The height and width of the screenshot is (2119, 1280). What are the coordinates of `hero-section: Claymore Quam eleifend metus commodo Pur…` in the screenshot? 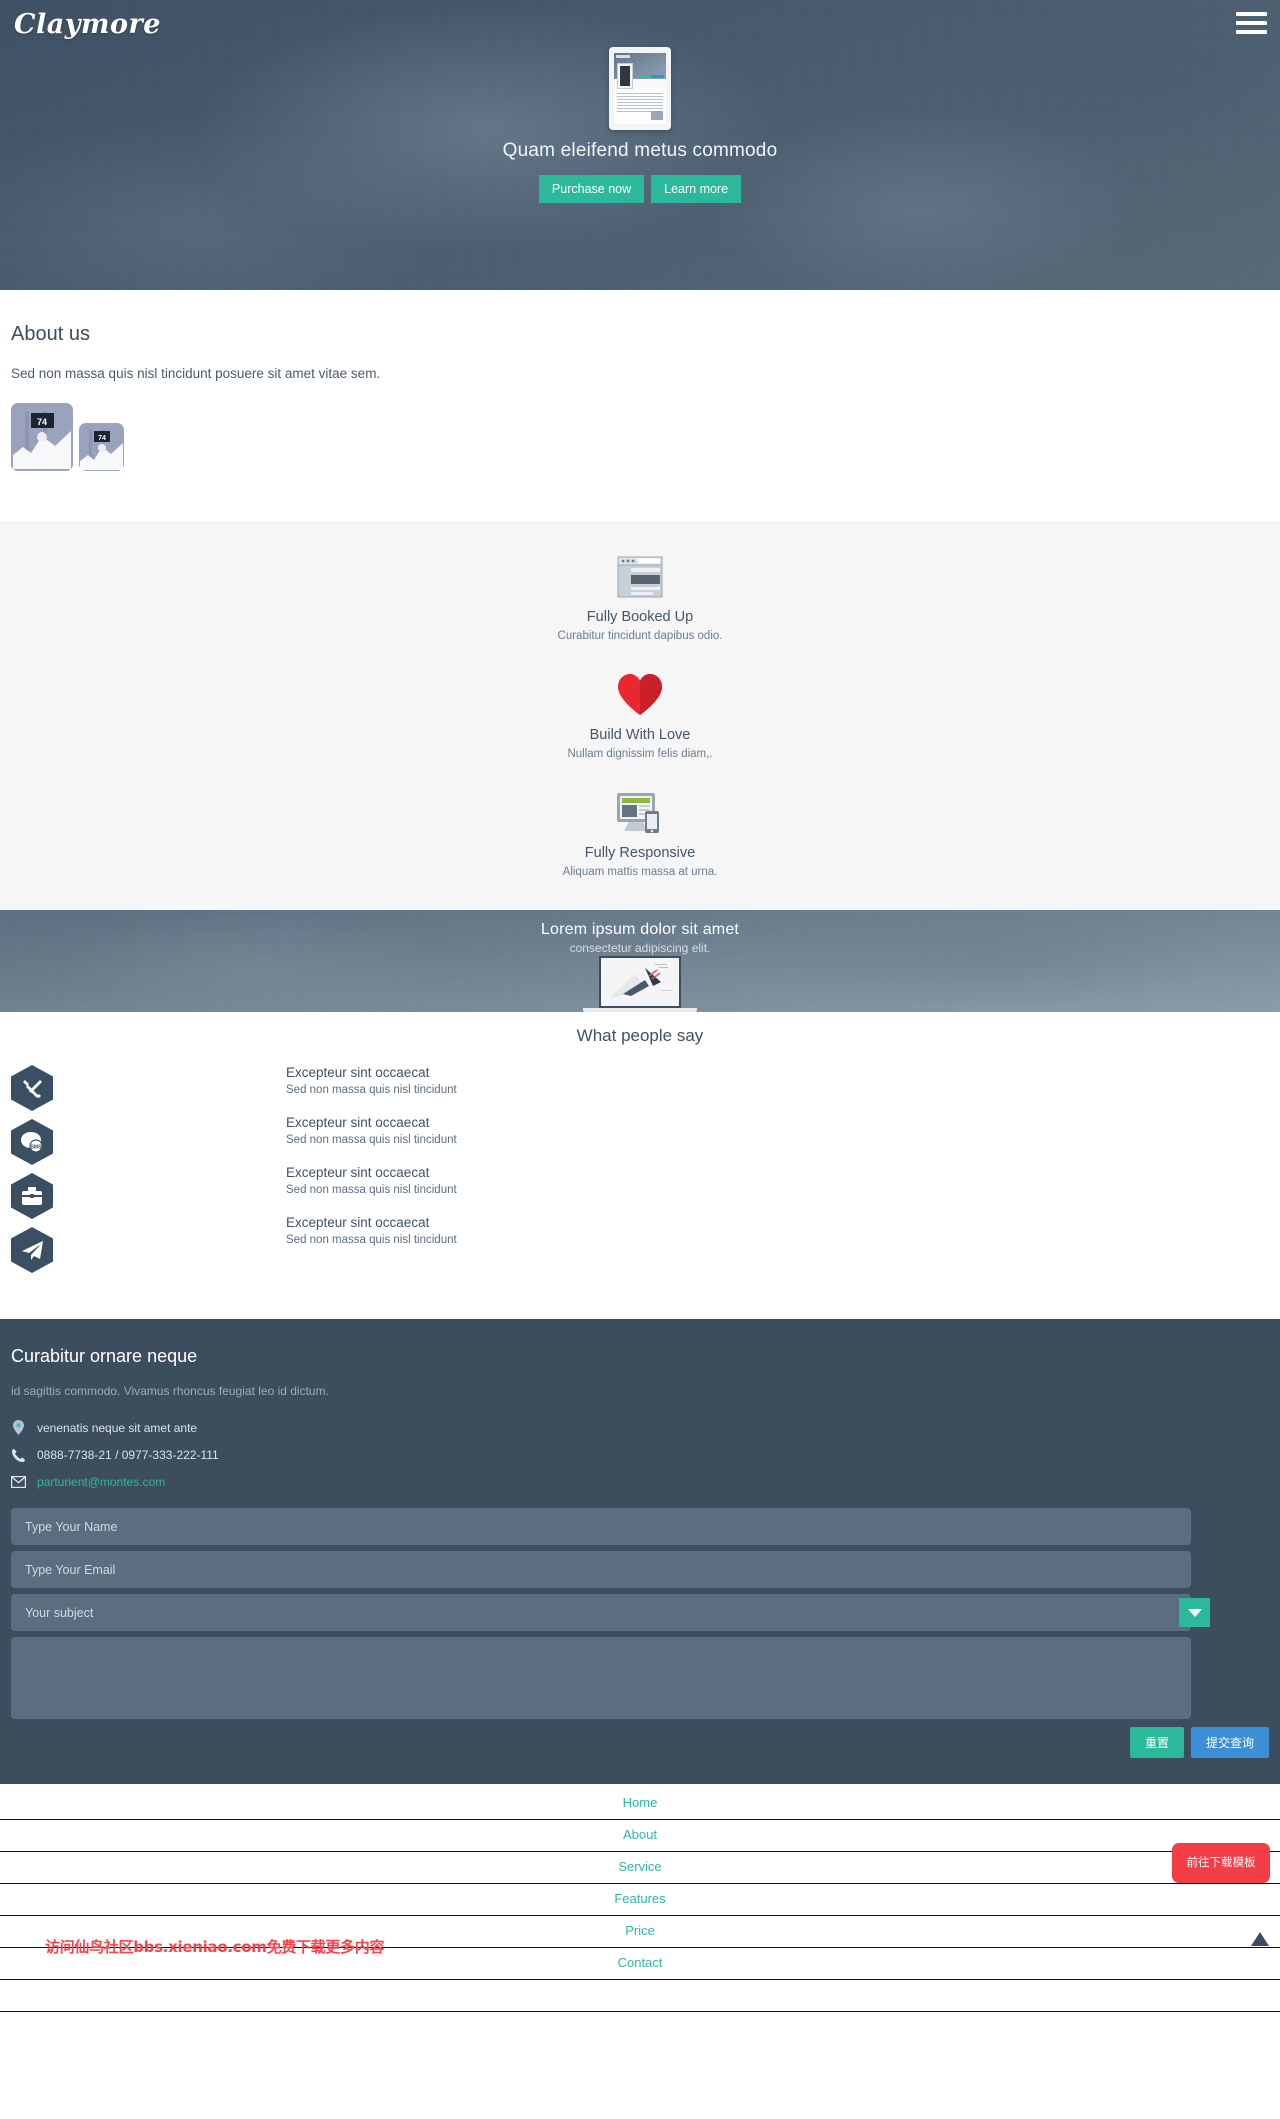 It's located at (640, 145).